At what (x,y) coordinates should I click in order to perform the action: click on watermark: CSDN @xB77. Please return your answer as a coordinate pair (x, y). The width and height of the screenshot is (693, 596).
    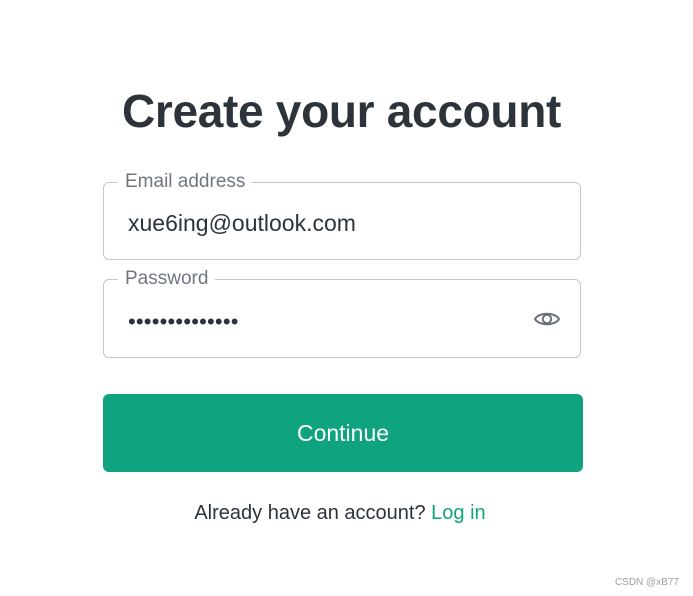
    Looking at the image, I should click on (646, 582).